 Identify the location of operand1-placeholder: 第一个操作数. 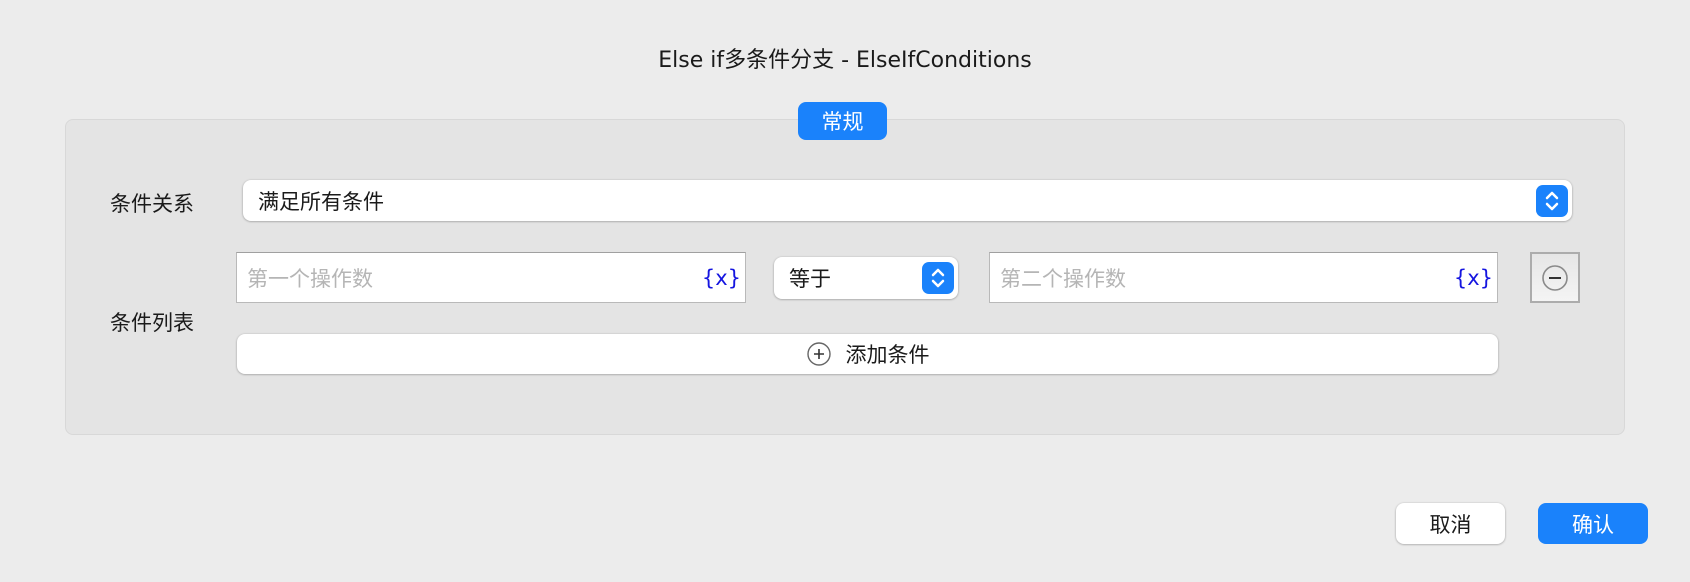
(310, 278).